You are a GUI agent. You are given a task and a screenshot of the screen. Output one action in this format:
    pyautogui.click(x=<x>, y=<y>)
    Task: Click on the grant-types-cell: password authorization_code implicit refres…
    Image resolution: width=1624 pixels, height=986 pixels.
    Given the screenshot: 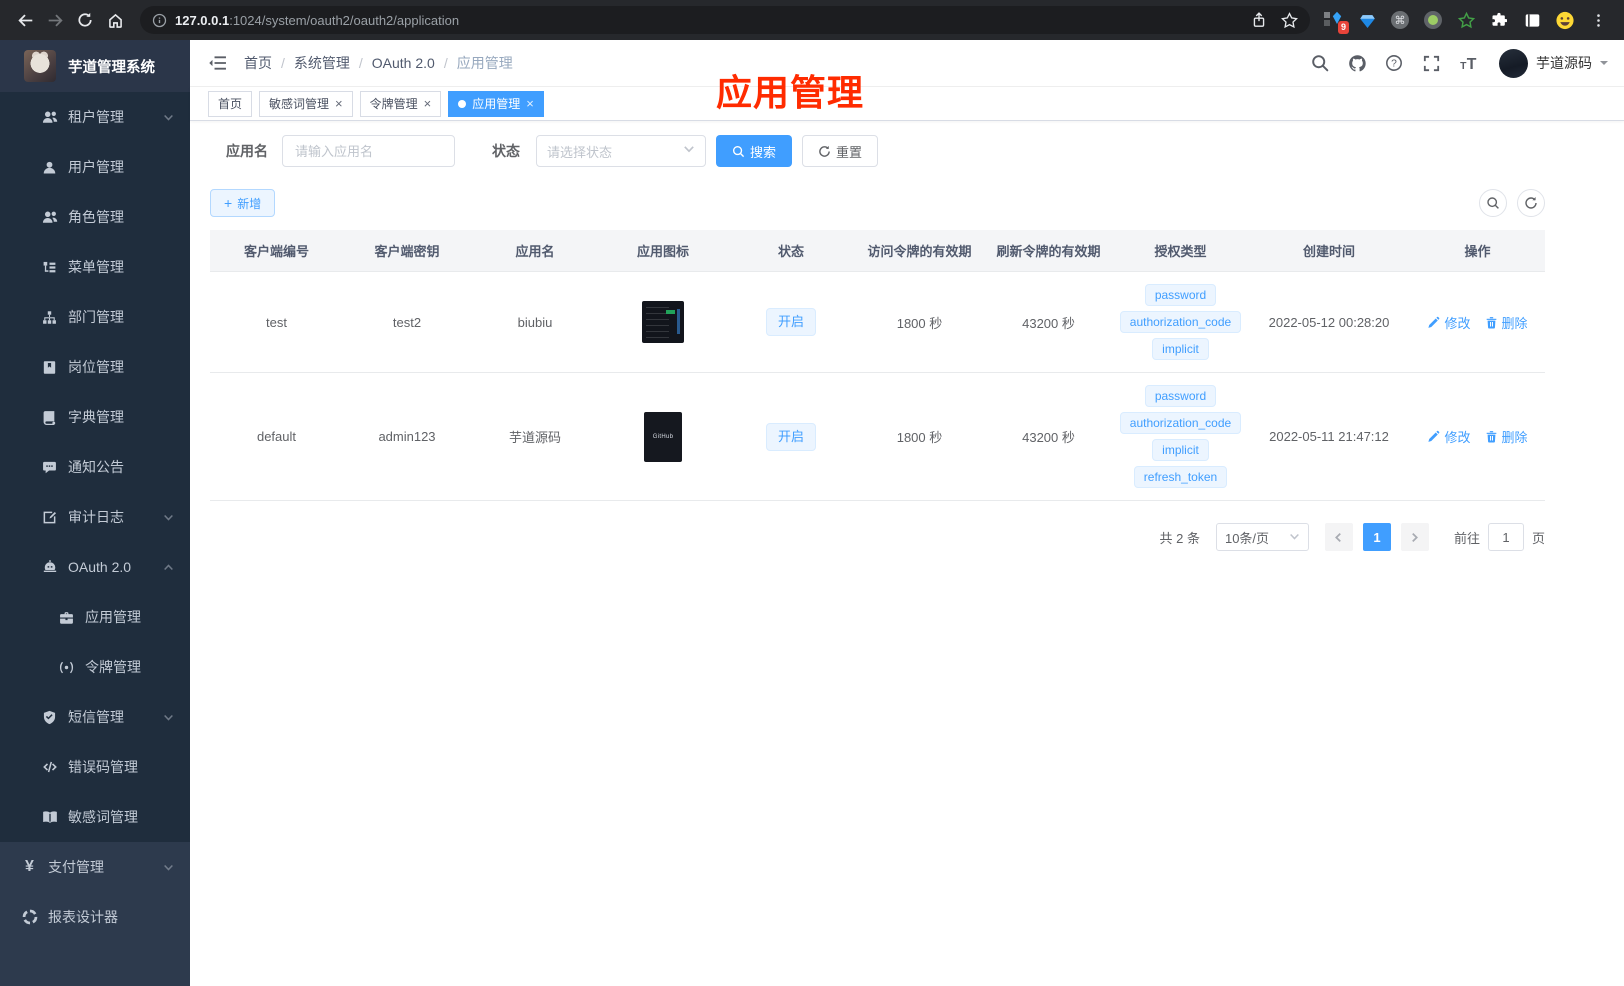 What is the action you would take?
    pyautogui.click(x=1180, y=436)
    